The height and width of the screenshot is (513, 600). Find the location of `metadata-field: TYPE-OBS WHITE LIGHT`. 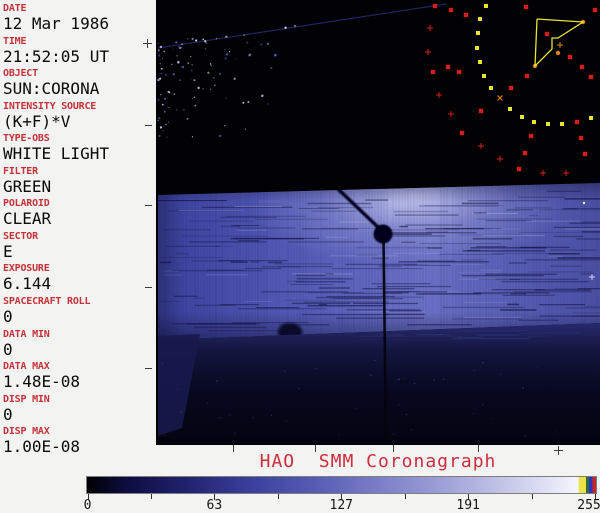

metadata-field: TYPE-OBS WHITE LIGHT is located at coordinates (56, 147).